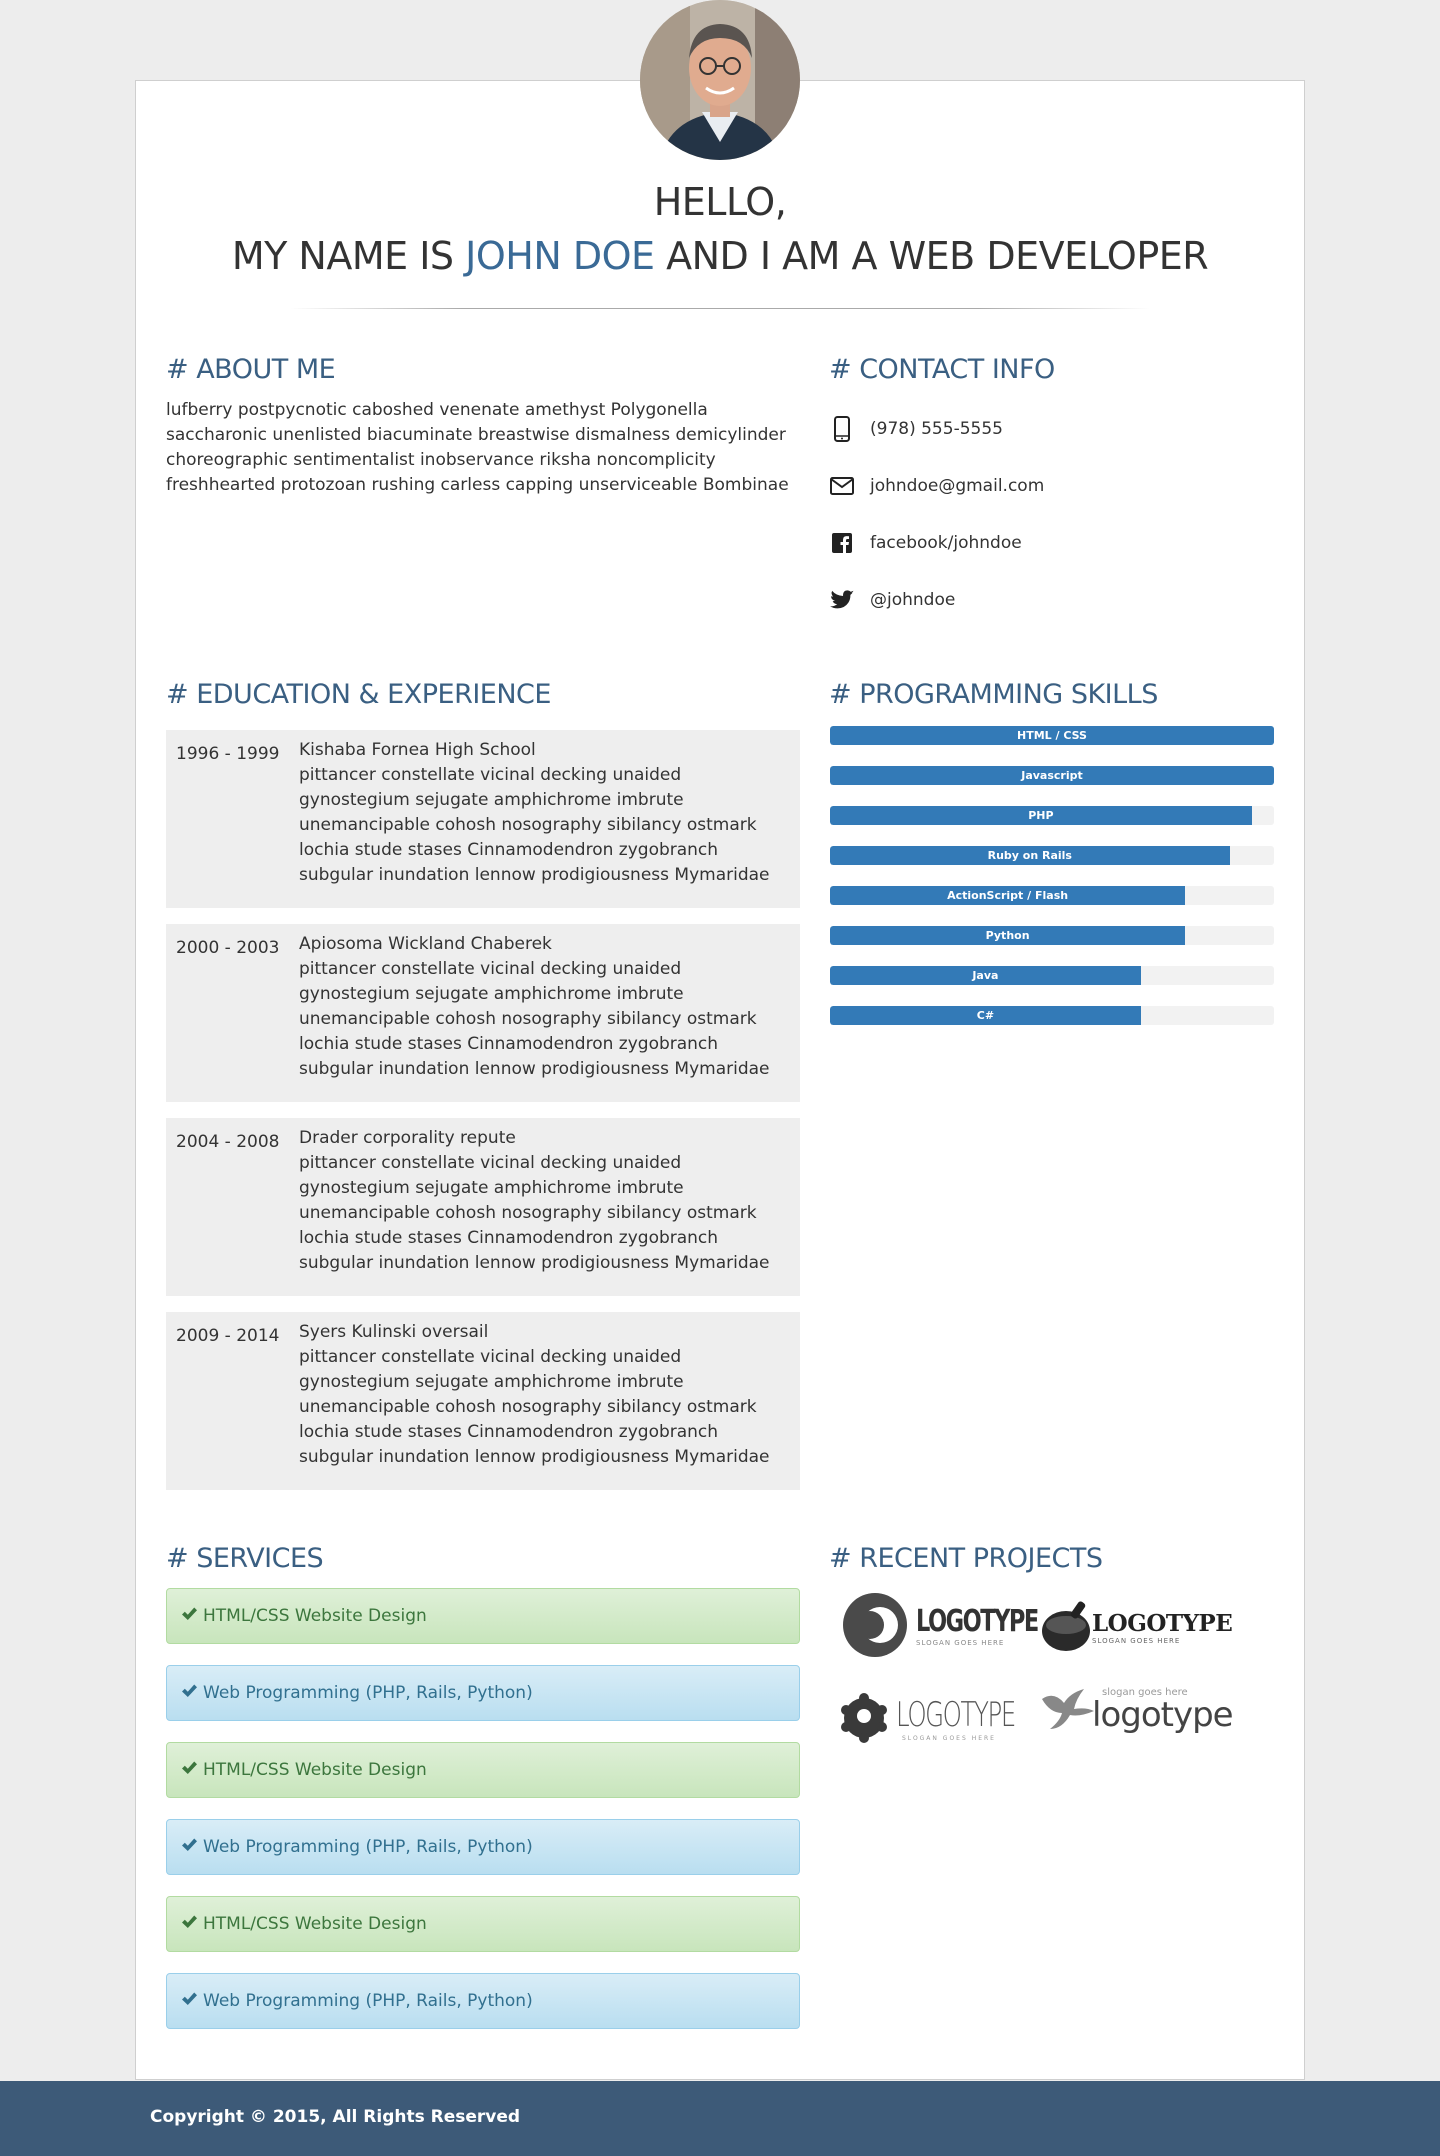 Image resolution: width=1440 pixels, height=2156 pixels. Describe the element at coordinates (957, 486) in the screenshot. I see `contact-email-text: johndoe@gmail.com` at that location.